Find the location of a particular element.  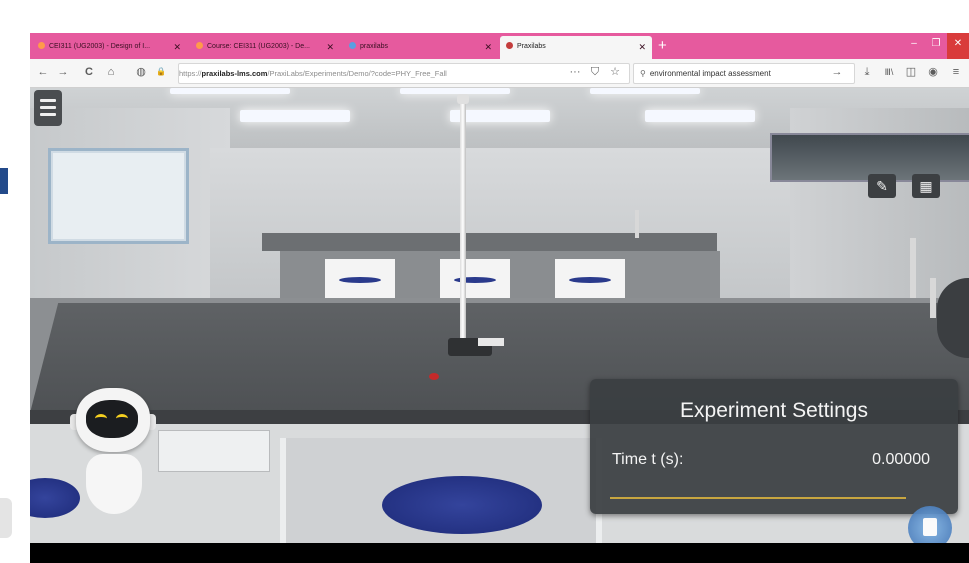

time-value: 0.00000 is located at coordinates (901, 459).